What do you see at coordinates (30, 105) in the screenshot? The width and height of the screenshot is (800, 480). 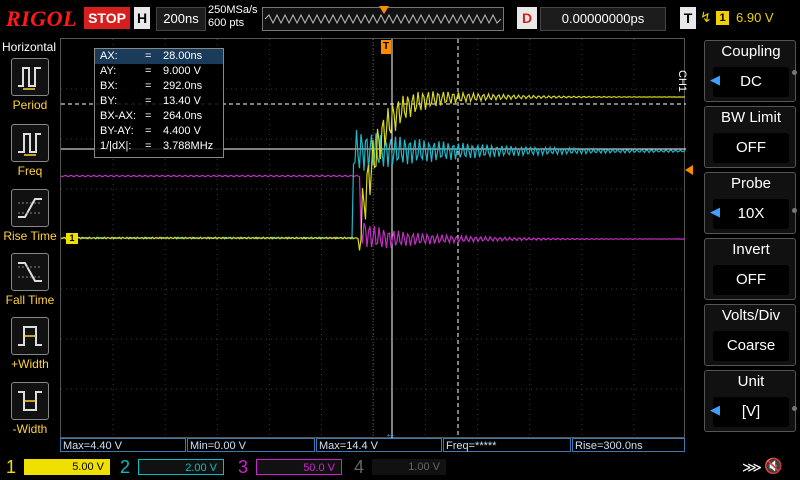 I see `menu-label: Period` at bounding box center [30, 105].